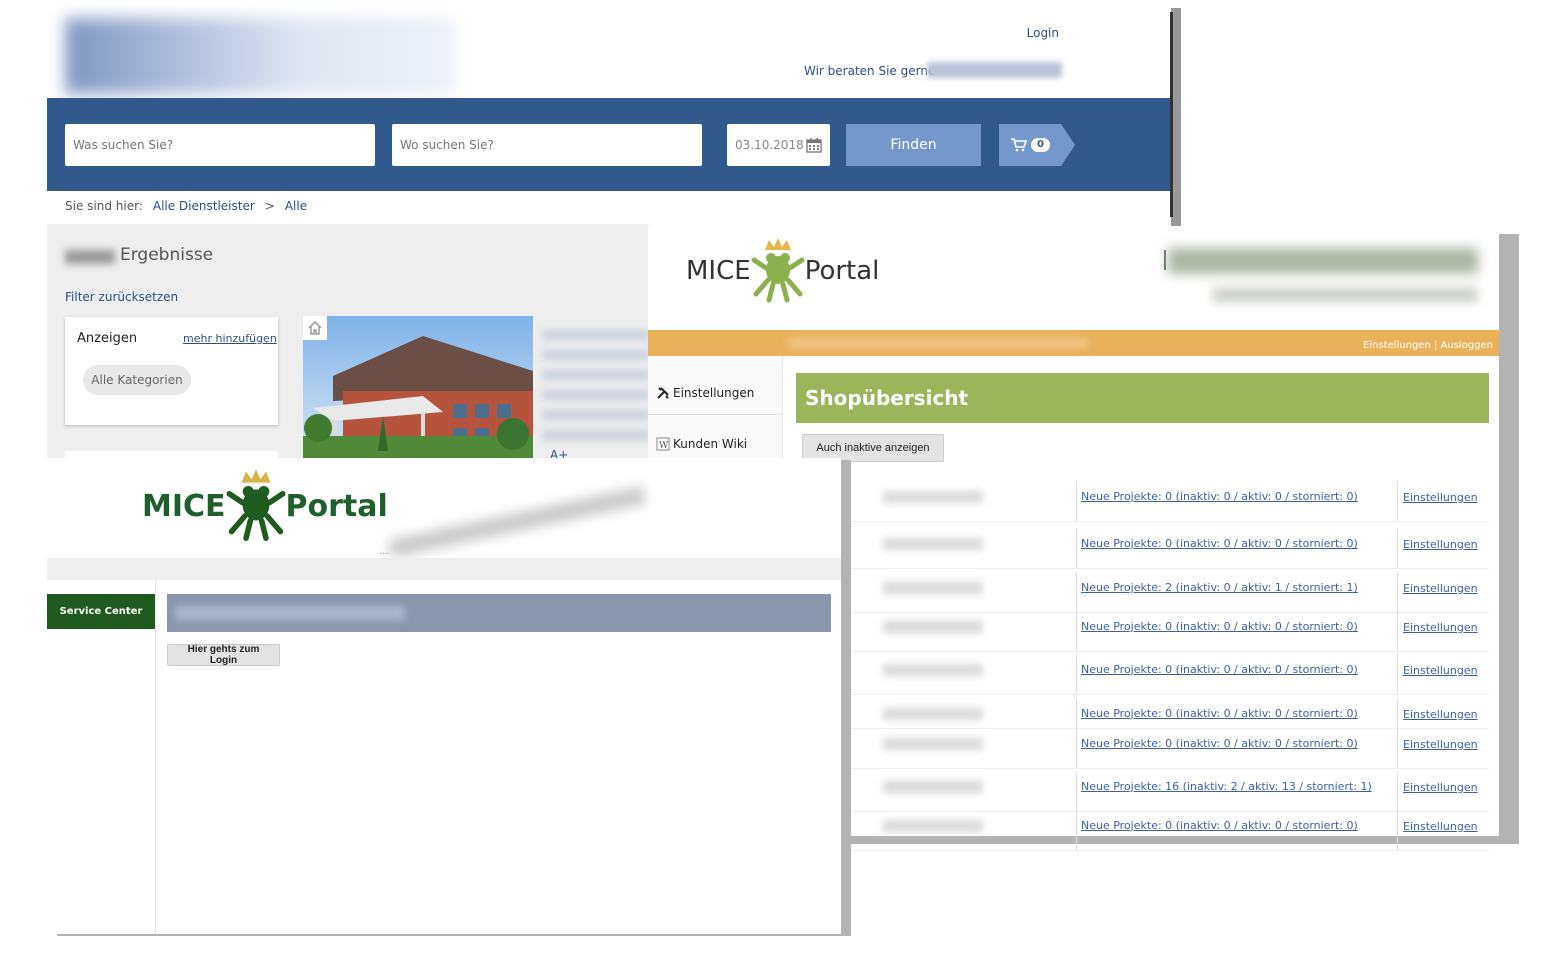 The image size is (1546, 976). What do you see at coordinates (1345, 295) in the screenshot?
I see `header-contact` at bounding box center [1345, 295].